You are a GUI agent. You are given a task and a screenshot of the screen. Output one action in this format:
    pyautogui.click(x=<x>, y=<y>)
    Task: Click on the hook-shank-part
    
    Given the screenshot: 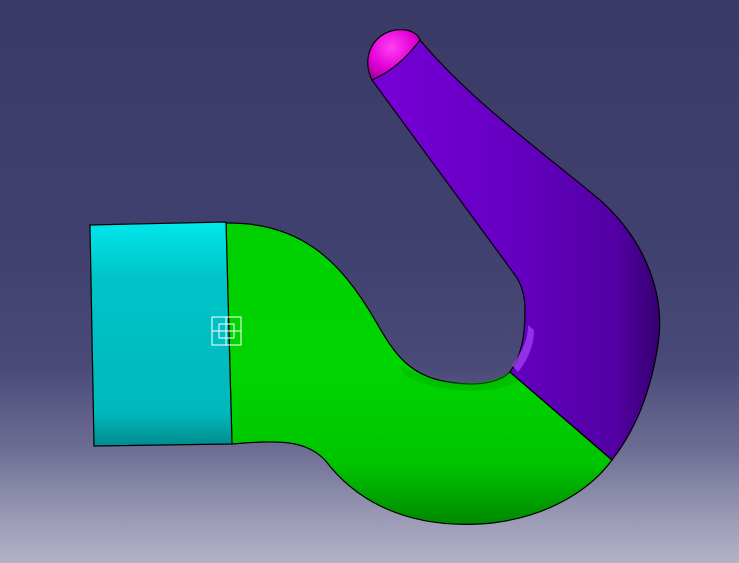 What is the action you would take?
    pyautogui.click(x=161, y=334)
    